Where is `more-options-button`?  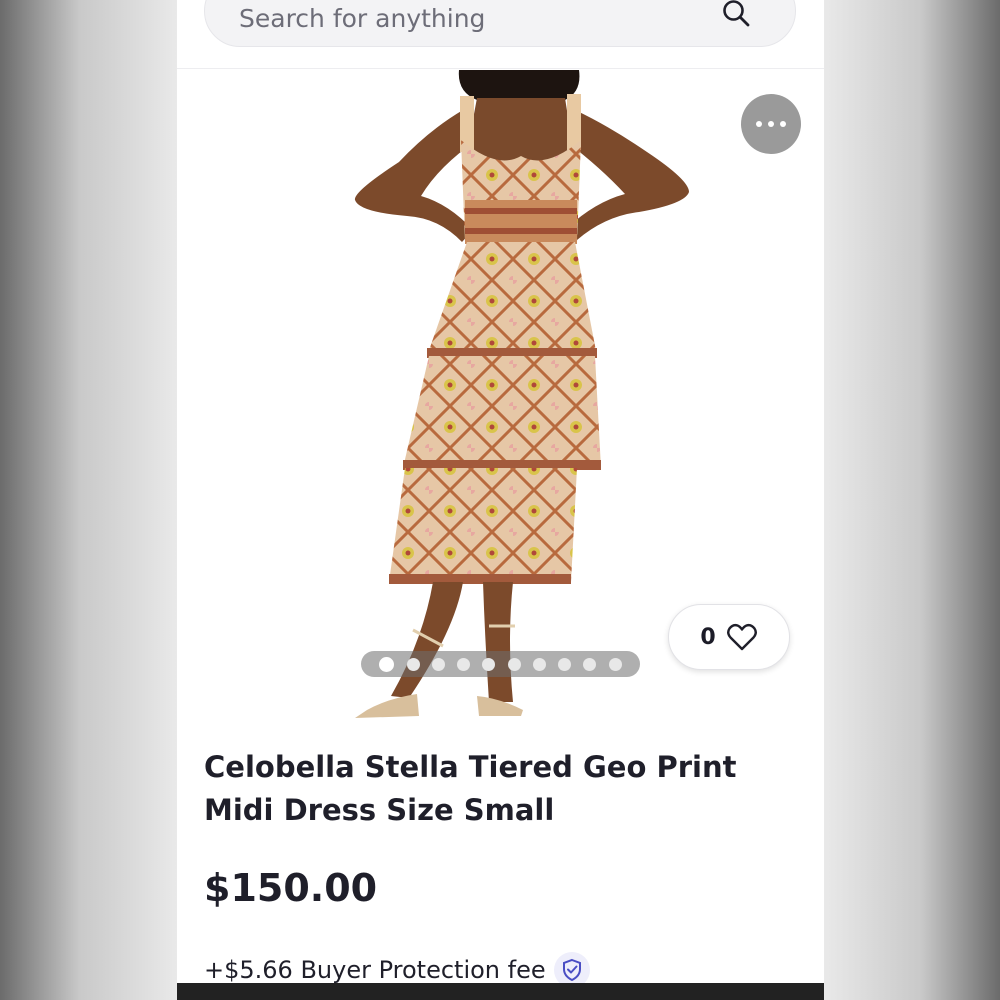 more-options-button is located at coordinates (771, 124).